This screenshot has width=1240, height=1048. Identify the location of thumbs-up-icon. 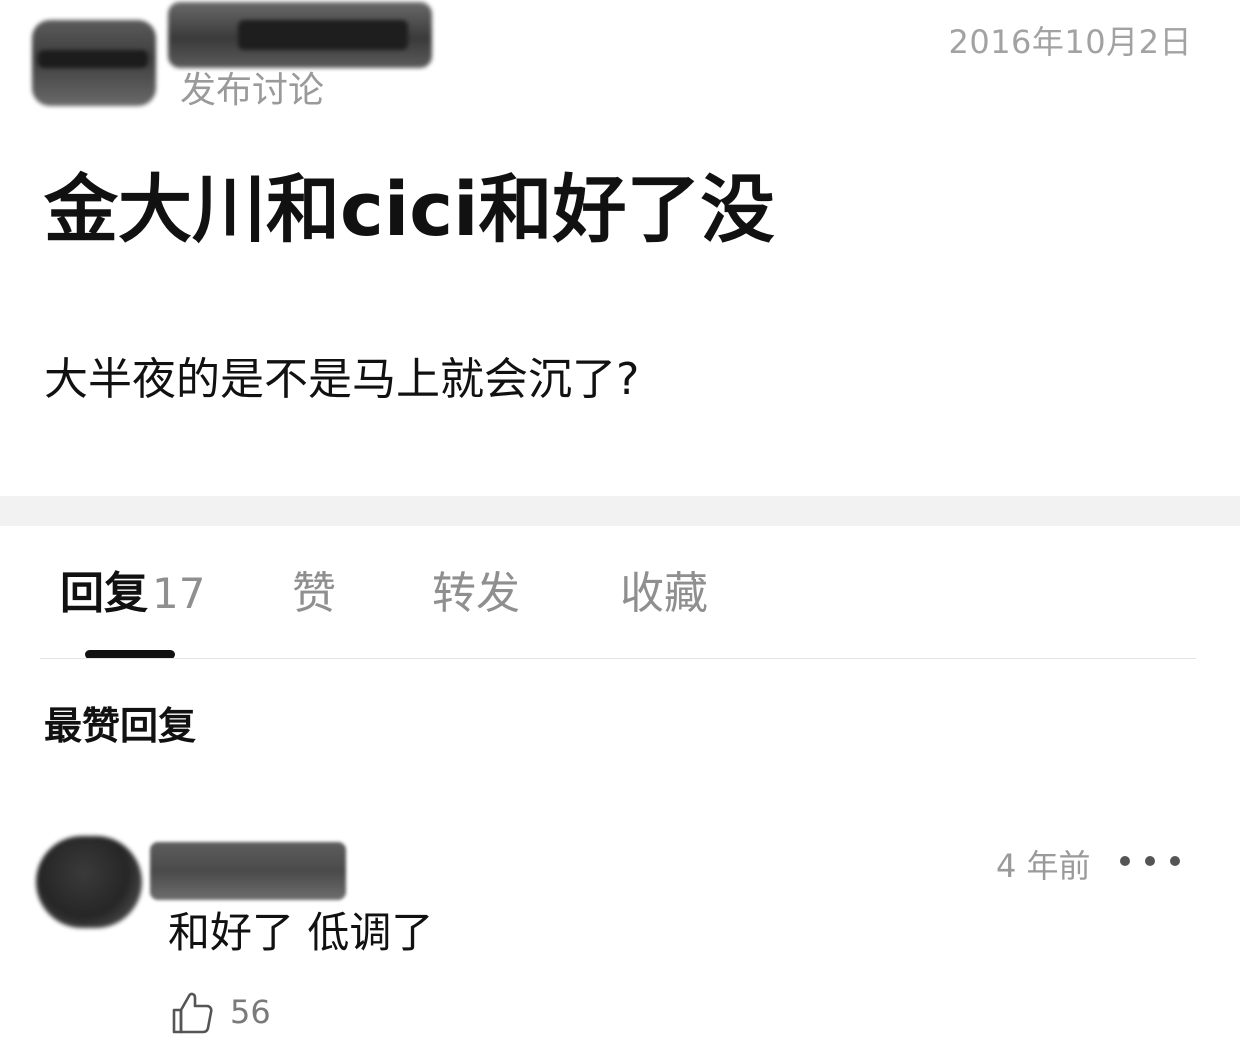
(192, 1013).